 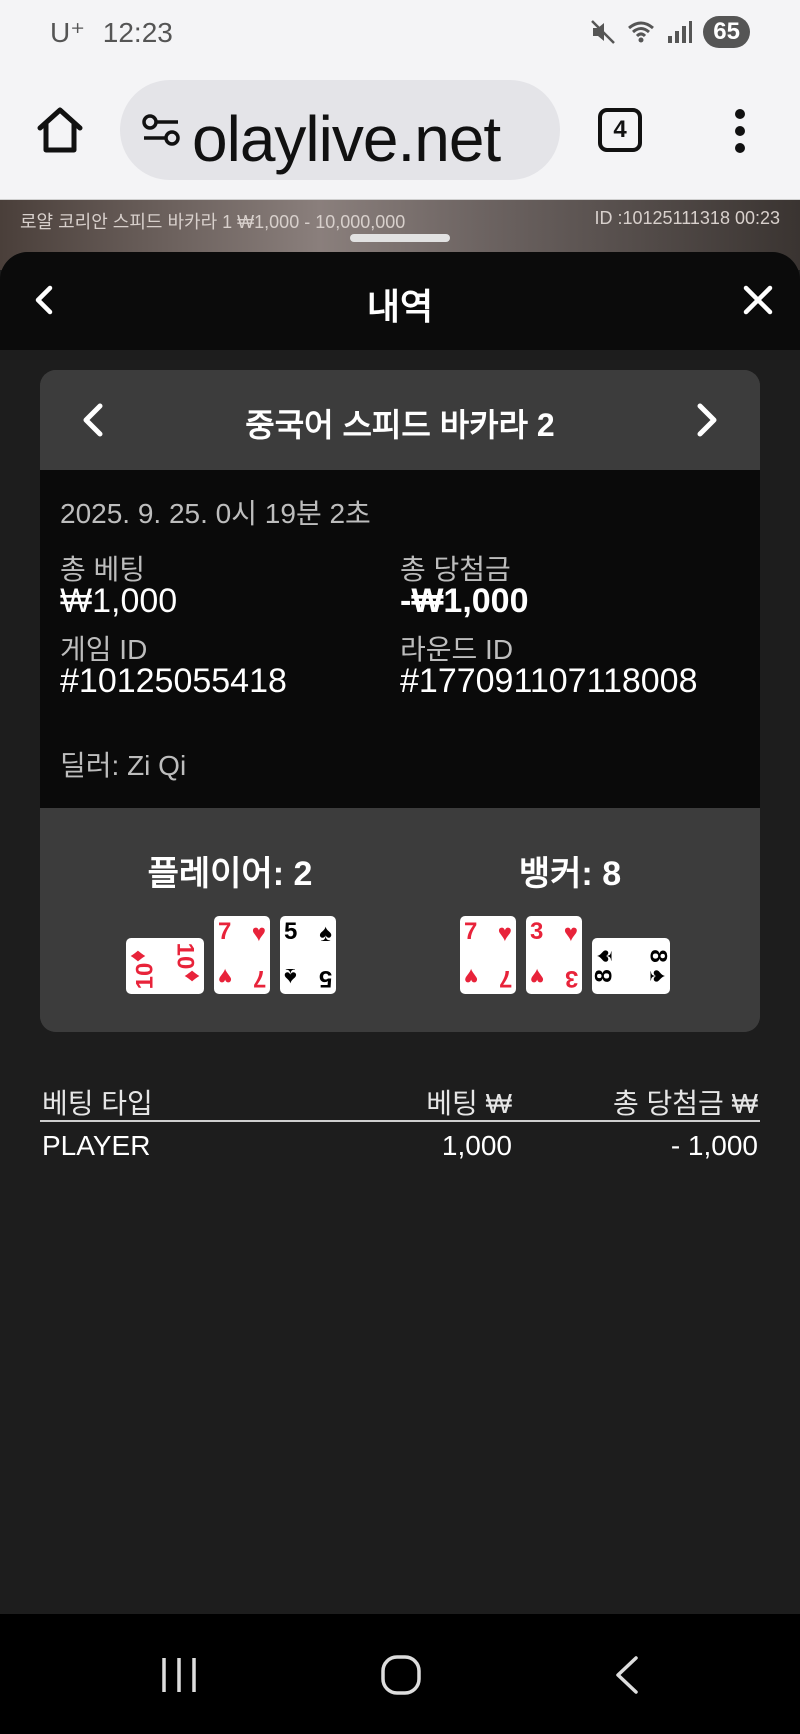 What do you see at coordinates (400, 238) in the screenshot?
I see `sheet-drag-handle` at bounding box center [400, 238].